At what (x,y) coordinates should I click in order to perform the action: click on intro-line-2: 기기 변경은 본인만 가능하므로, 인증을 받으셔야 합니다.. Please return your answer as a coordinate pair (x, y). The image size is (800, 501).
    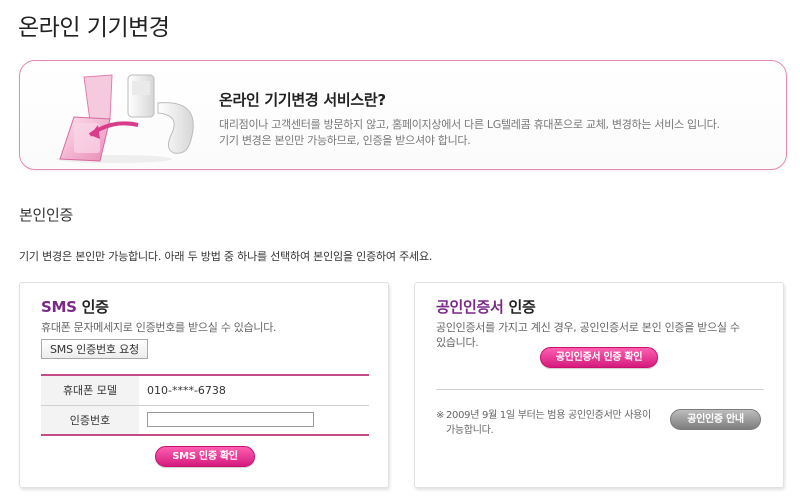
    Looking at the image, I should click on (345, 140).